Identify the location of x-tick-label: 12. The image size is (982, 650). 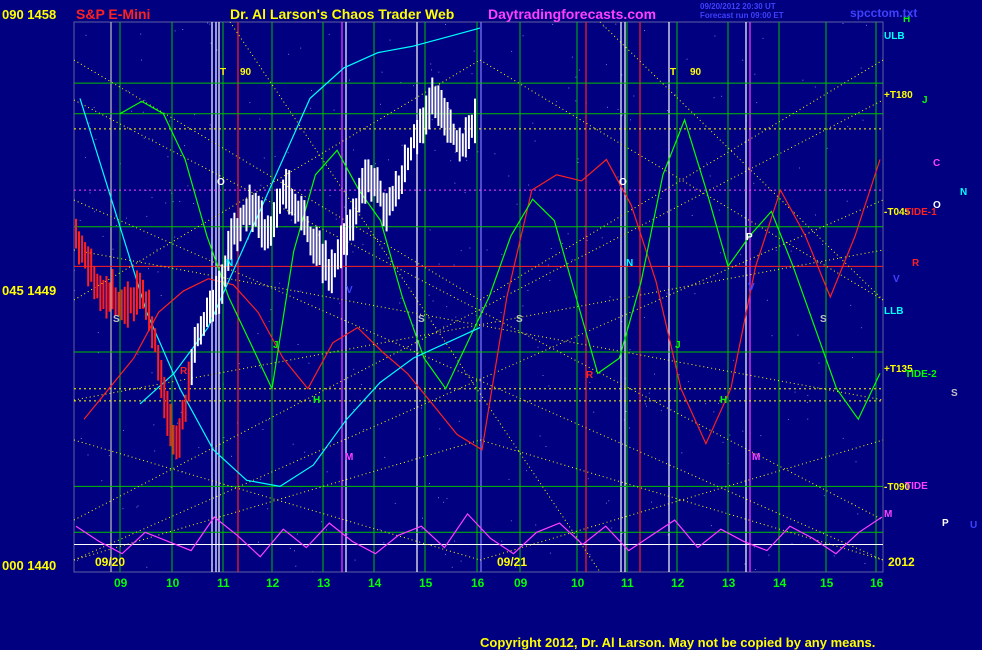
(678, 583).